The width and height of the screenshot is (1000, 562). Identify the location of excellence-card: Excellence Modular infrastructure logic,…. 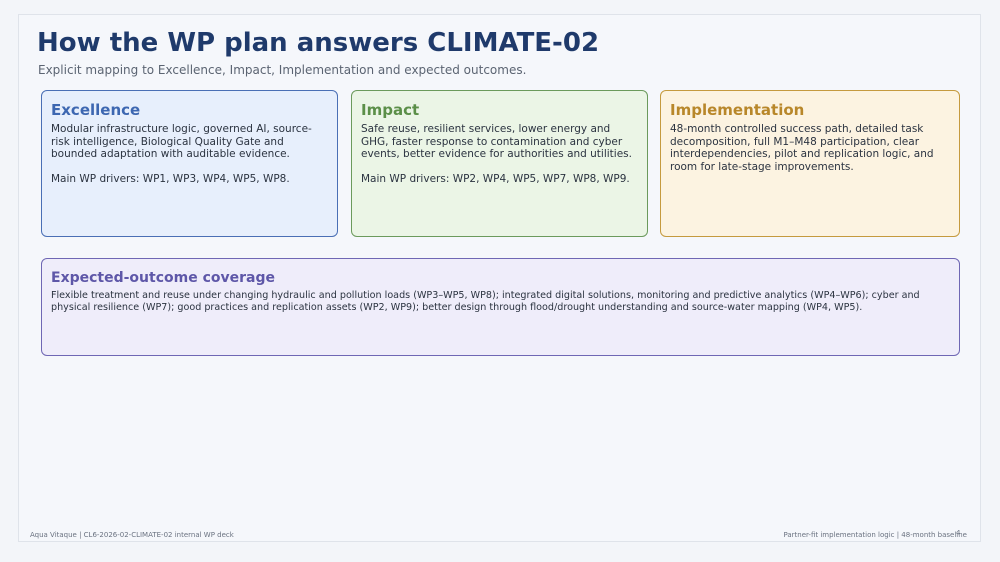
(189, 163).